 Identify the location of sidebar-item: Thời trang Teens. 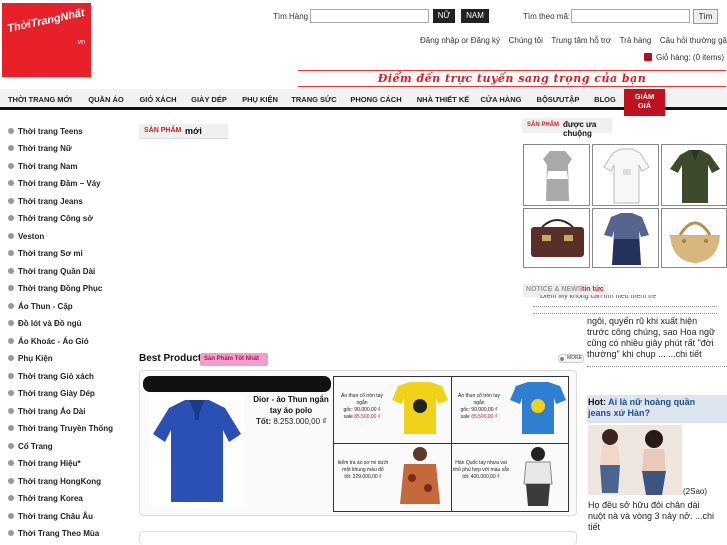
(45, 131).